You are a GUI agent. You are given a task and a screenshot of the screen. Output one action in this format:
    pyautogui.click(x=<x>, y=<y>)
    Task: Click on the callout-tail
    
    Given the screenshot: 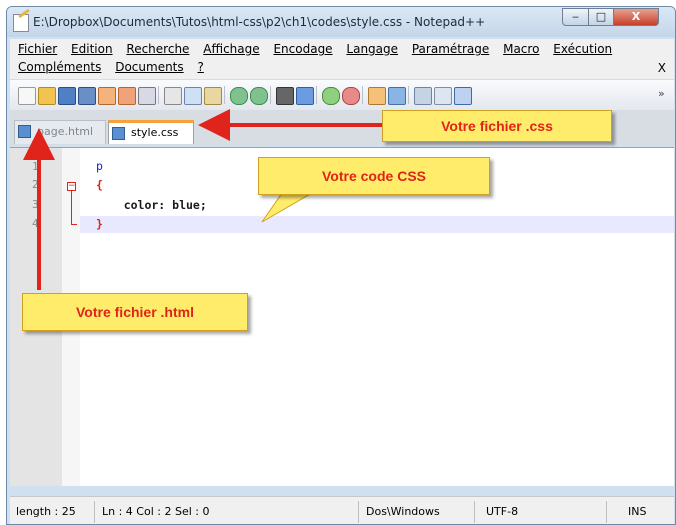 What is the action you would take?
    pyautogui.click(x=287, y=207)
    